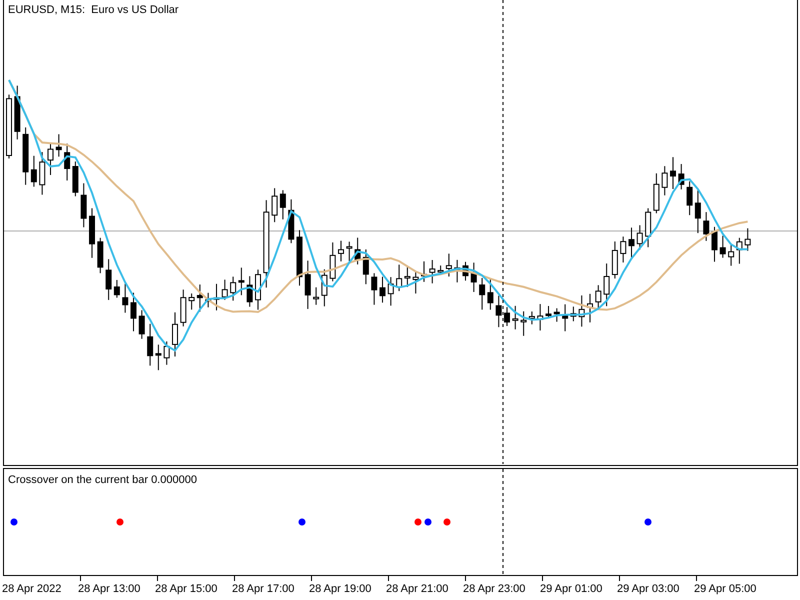 The height and width of the screenshot is (600, 800). I want to click on time-axis-label: 28 Apr 2022, so click(32, 589).